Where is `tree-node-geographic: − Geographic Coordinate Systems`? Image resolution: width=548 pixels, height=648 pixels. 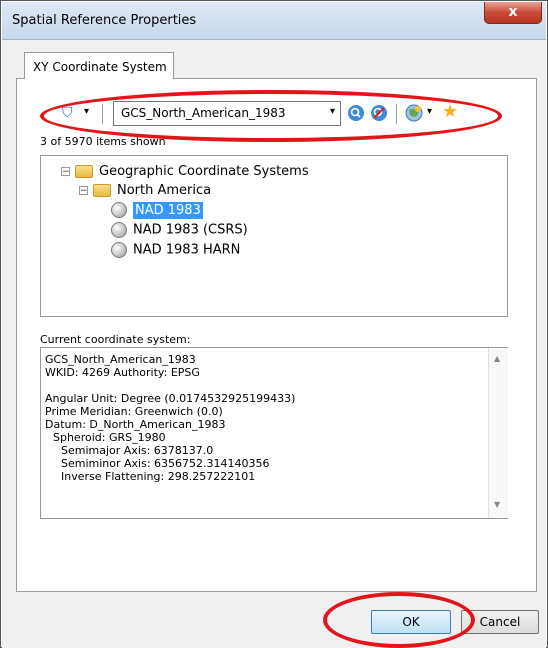
tree-node-geographic: − Geographic Coordinate Systems is located at coordinates (185, 171).